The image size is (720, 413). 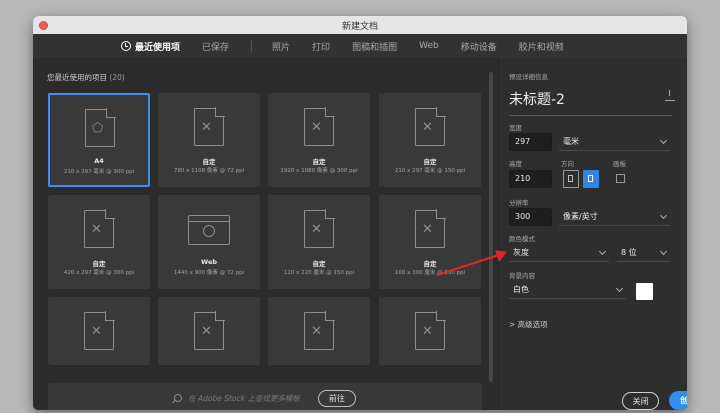 I want to click on background-value: 白色, so click(x=521, y=289).